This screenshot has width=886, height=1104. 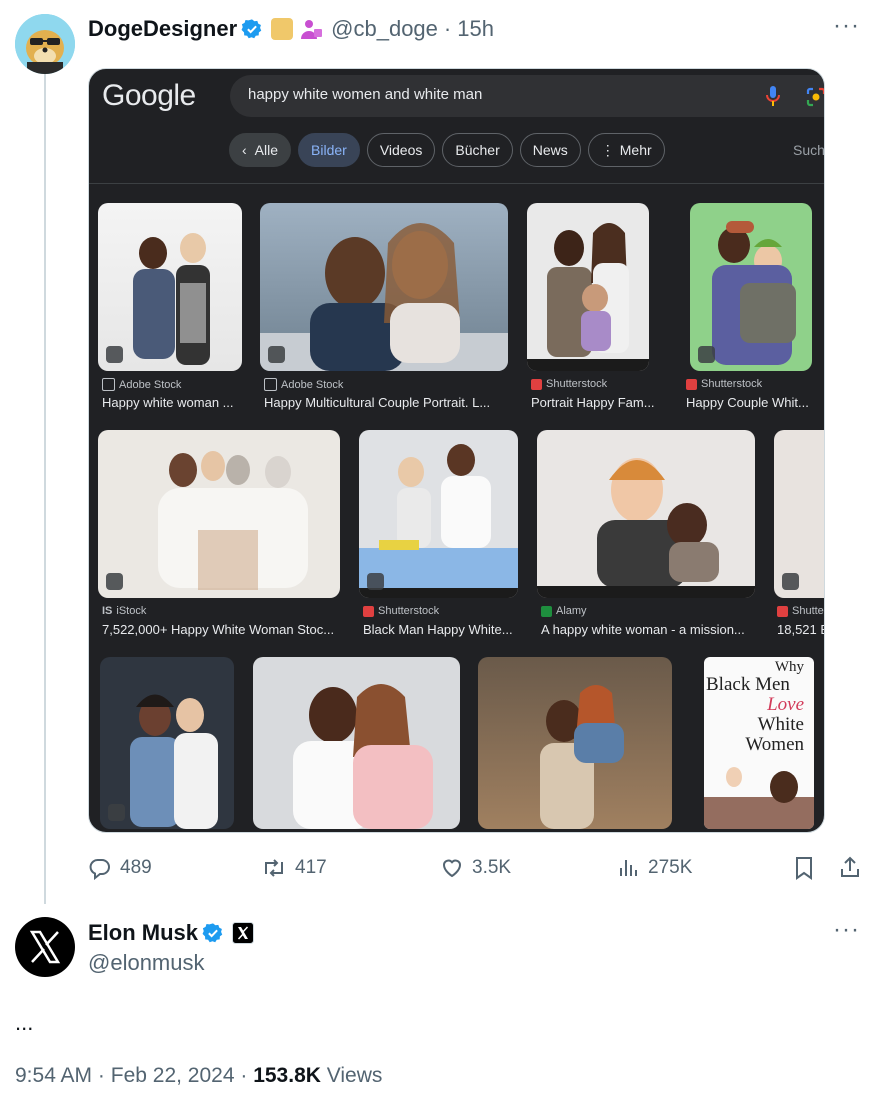 What do you see at coordinates (569, 384) in the screenshot?
I see `result-source-3: Shutterstock` at bounding box center [569, 384].